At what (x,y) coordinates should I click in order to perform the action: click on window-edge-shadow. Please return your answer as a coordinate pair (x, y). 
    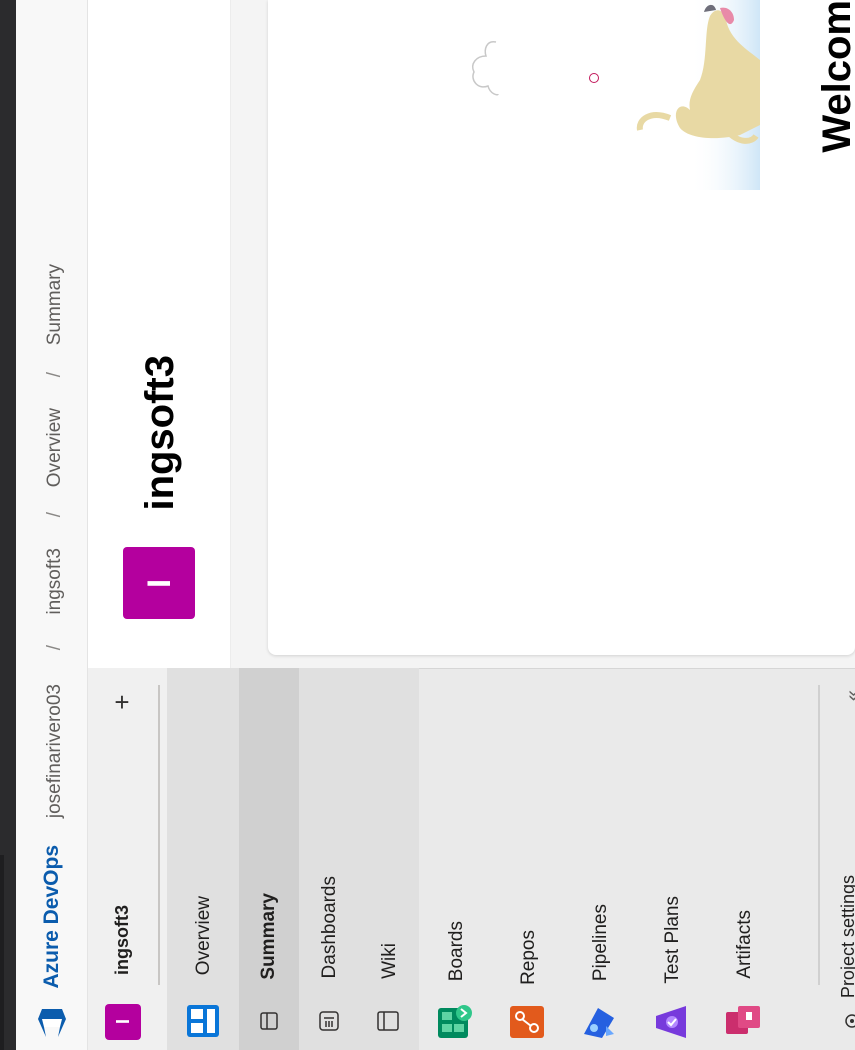
    Looking at the image, I should click on (2, 952).